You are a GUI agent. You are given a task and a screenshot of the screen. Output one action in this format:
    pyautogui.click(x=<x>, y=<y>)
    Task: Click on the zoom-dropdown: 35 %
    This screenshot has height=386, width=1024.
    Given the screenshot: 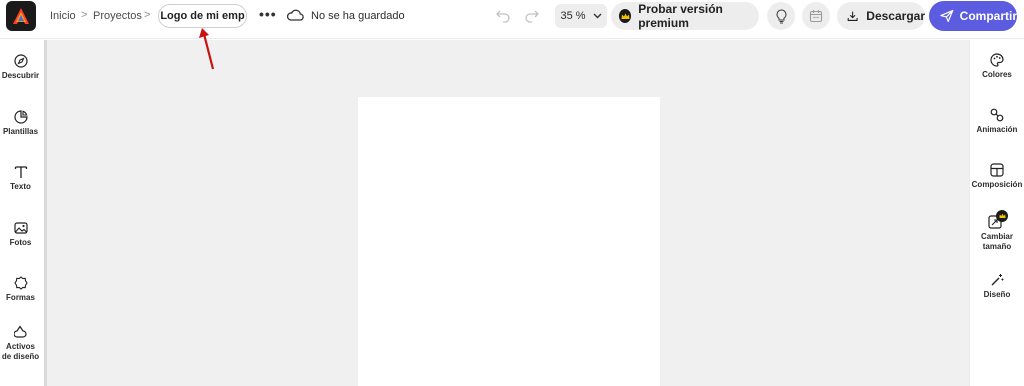 What is the action you would take?
    pyautogui.click(x=581, y=16)
    